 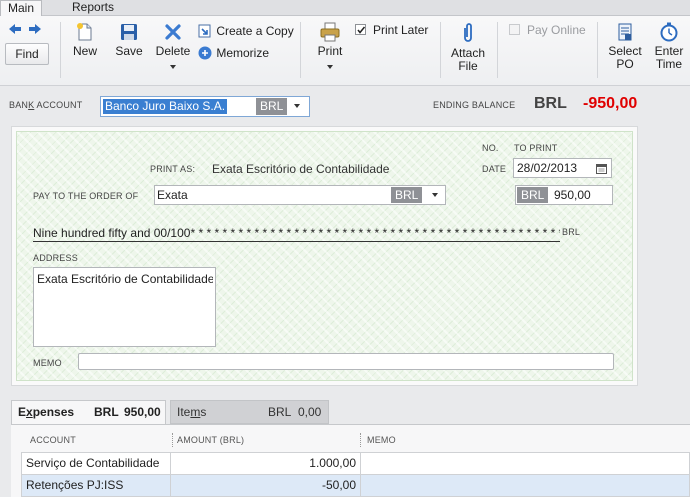 What do you see at coordinates (165, 106) in the screenshot?
I see `bank-account-value: Banco Juro Baixo S.A.` at bounding box center [165, 106].